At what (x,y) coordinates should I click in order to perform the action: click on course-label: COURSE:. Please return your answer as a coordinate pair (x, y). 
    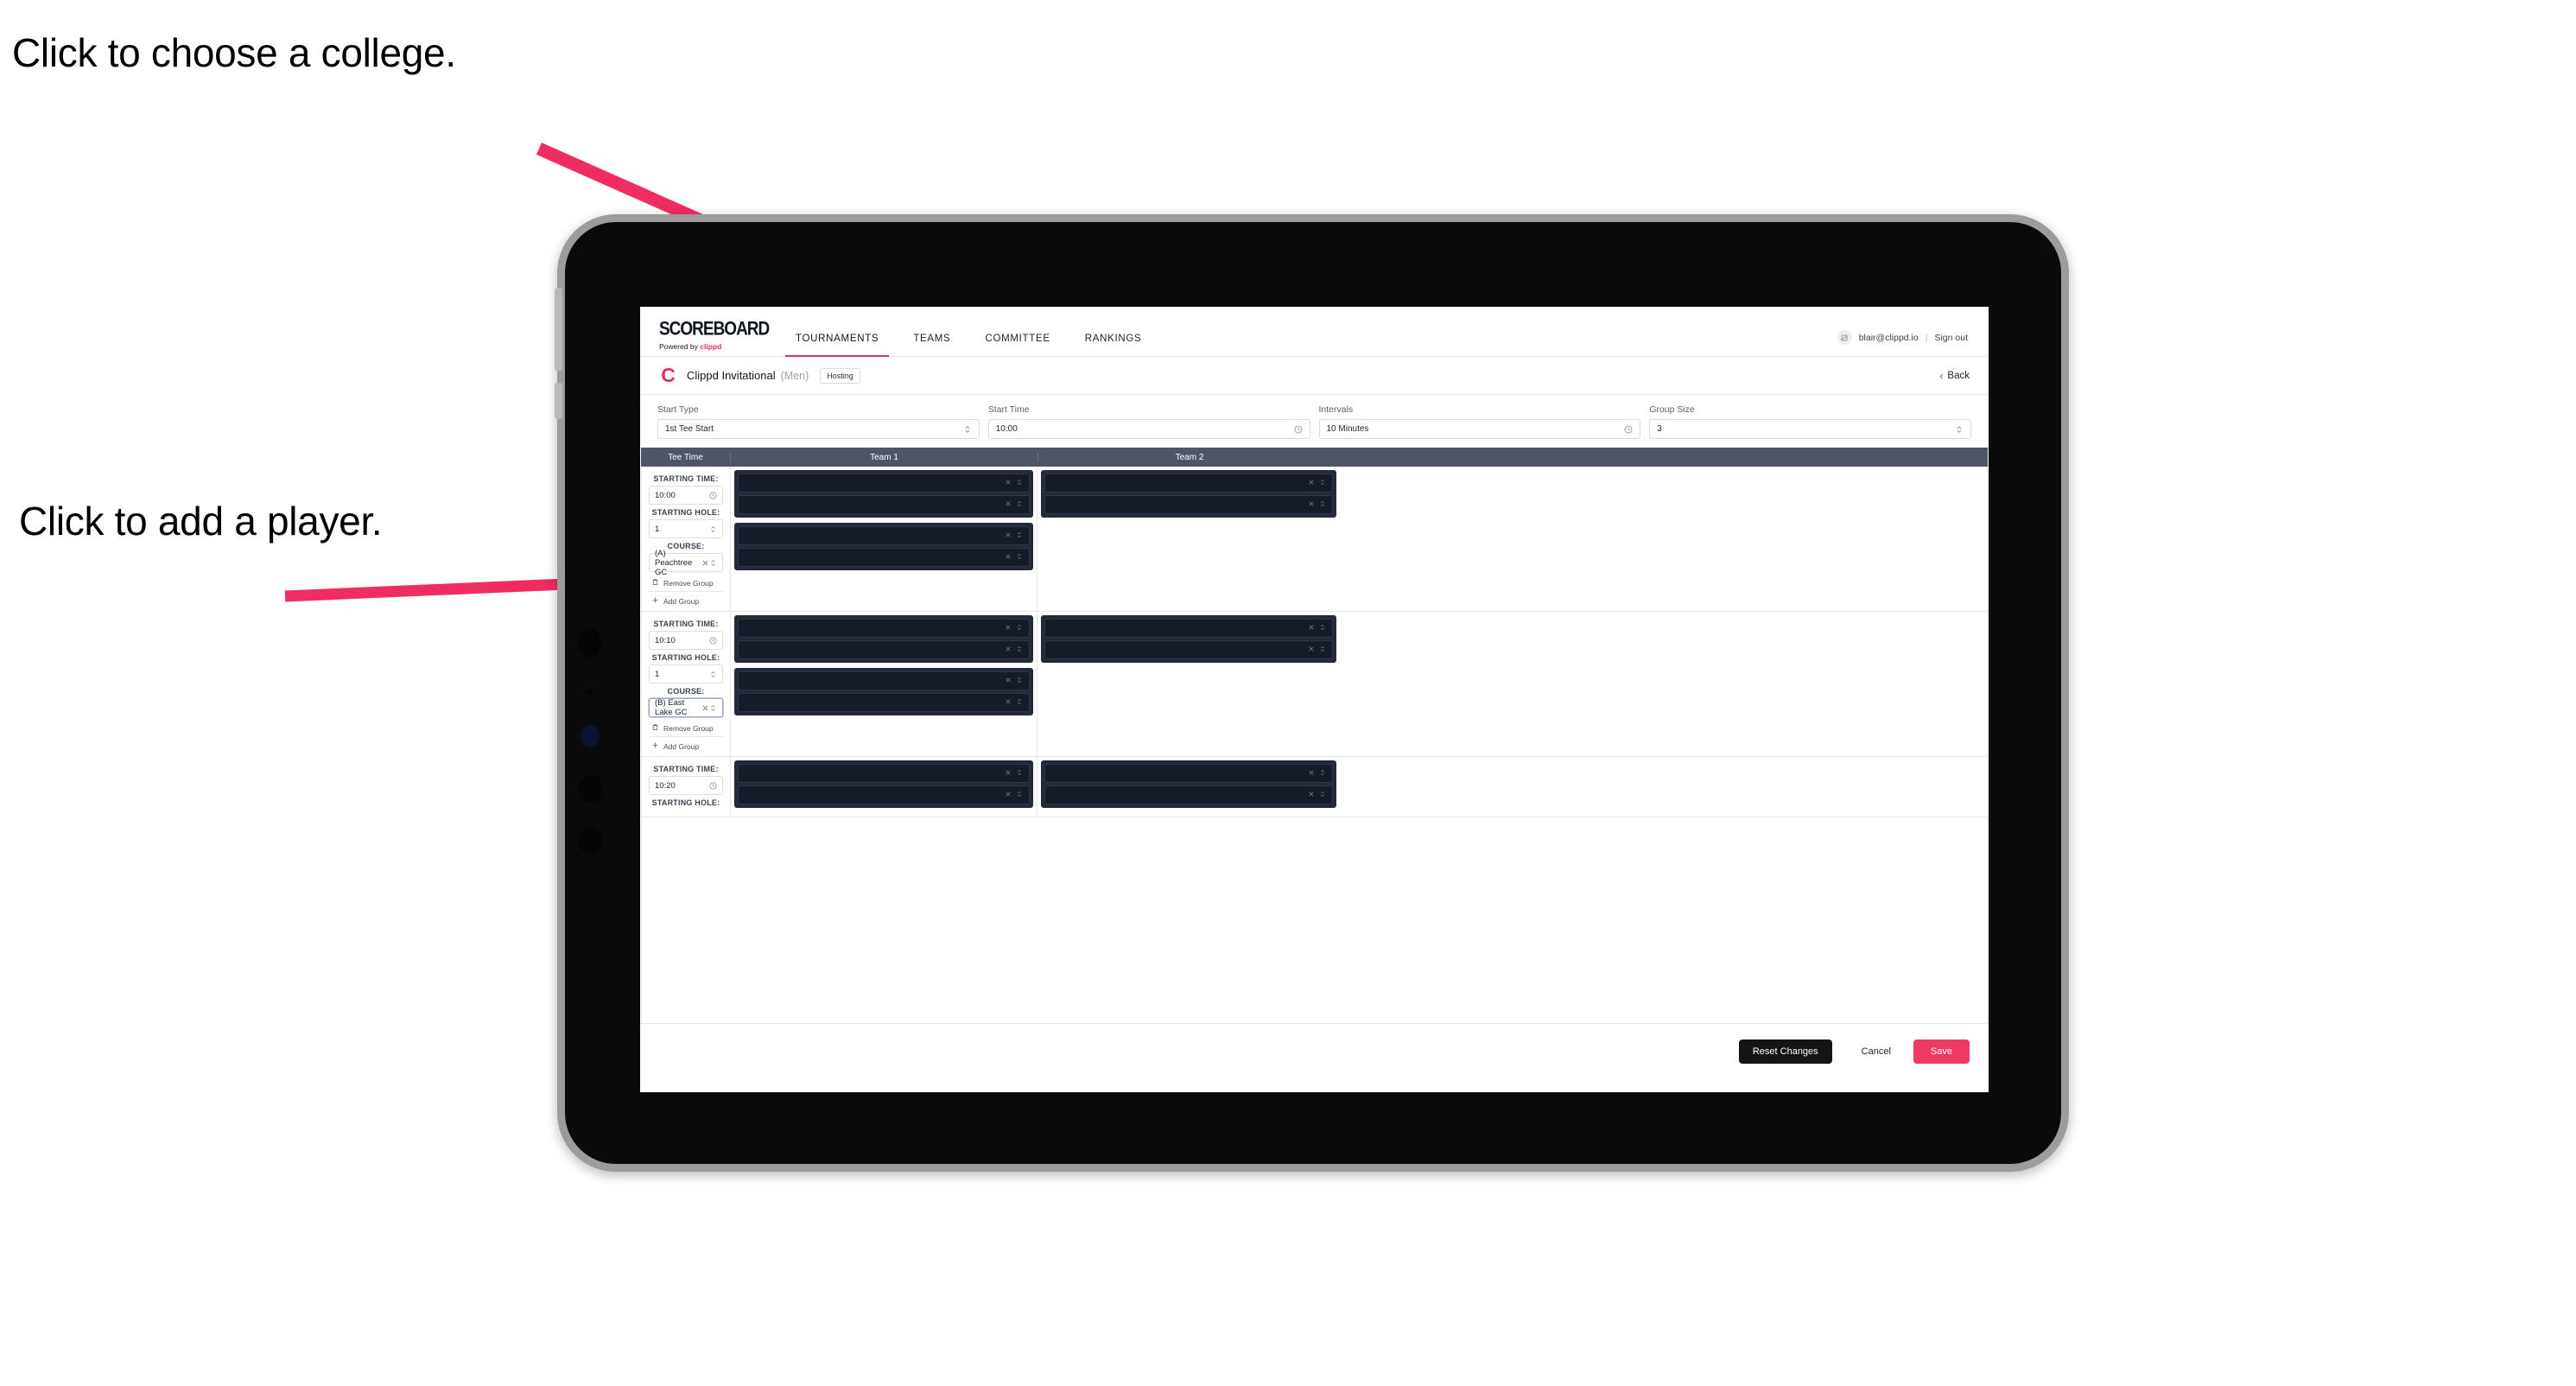
    Looking at the image, I should click on (686, 691).